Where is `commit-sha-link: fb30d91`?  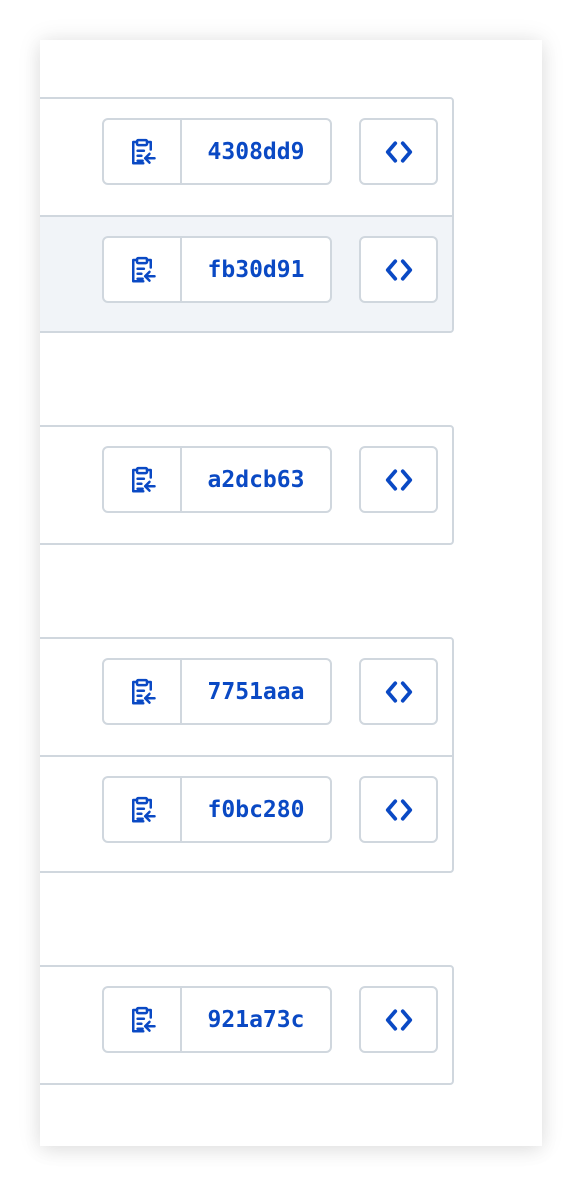
commit-sha-link: fb30d91 is located at coordinates (256, 269).